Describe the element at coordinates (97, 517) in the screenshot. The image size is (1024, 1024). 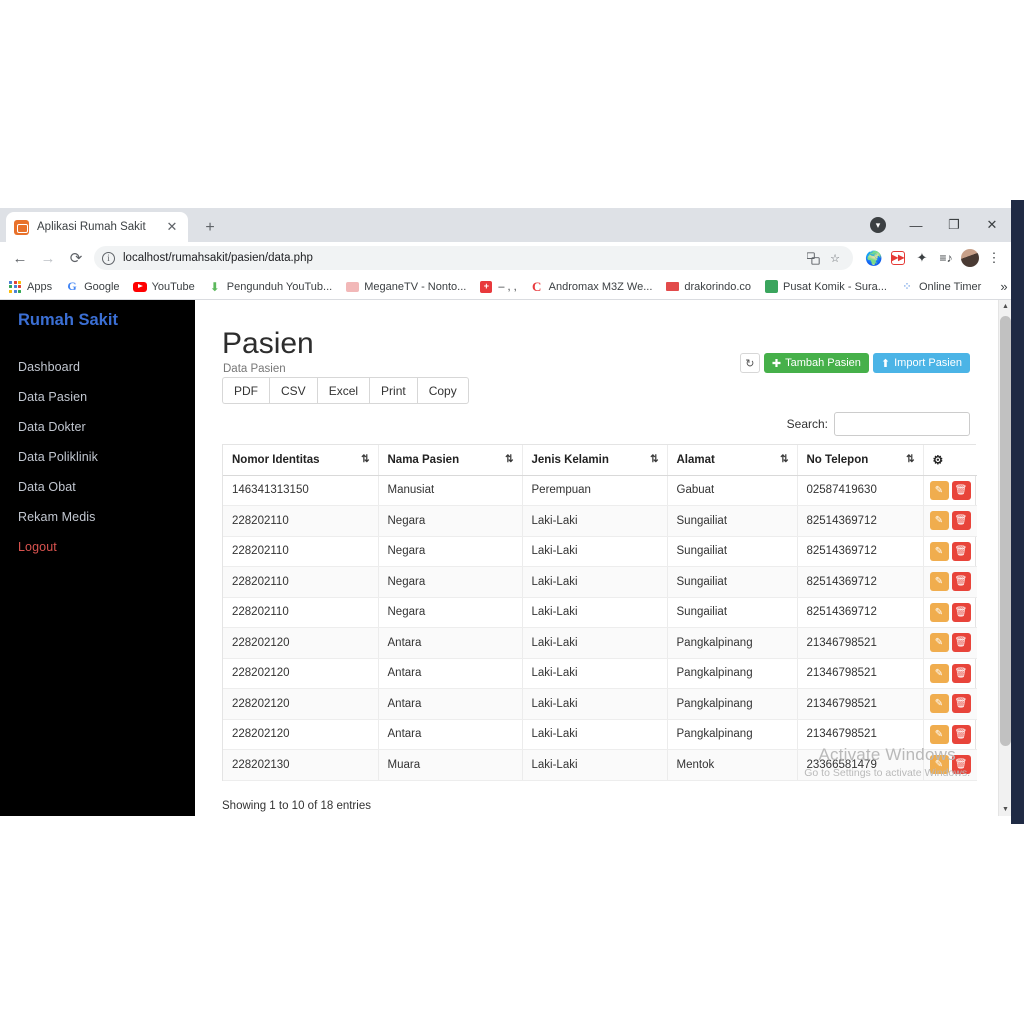
I see `sidebar-item-rekam-medis: Rekam Medis` at that location.